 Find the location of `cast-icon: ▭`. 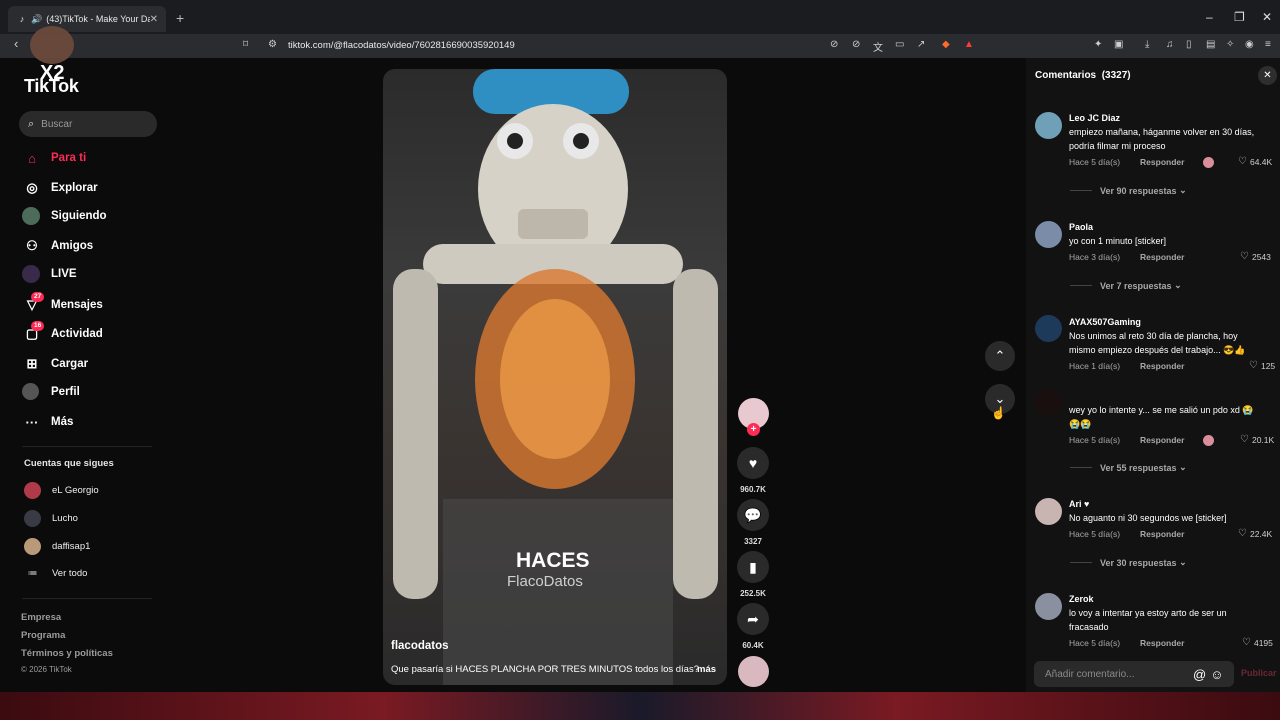

cast-icon: ▭ is located at coordinates (899, 44).